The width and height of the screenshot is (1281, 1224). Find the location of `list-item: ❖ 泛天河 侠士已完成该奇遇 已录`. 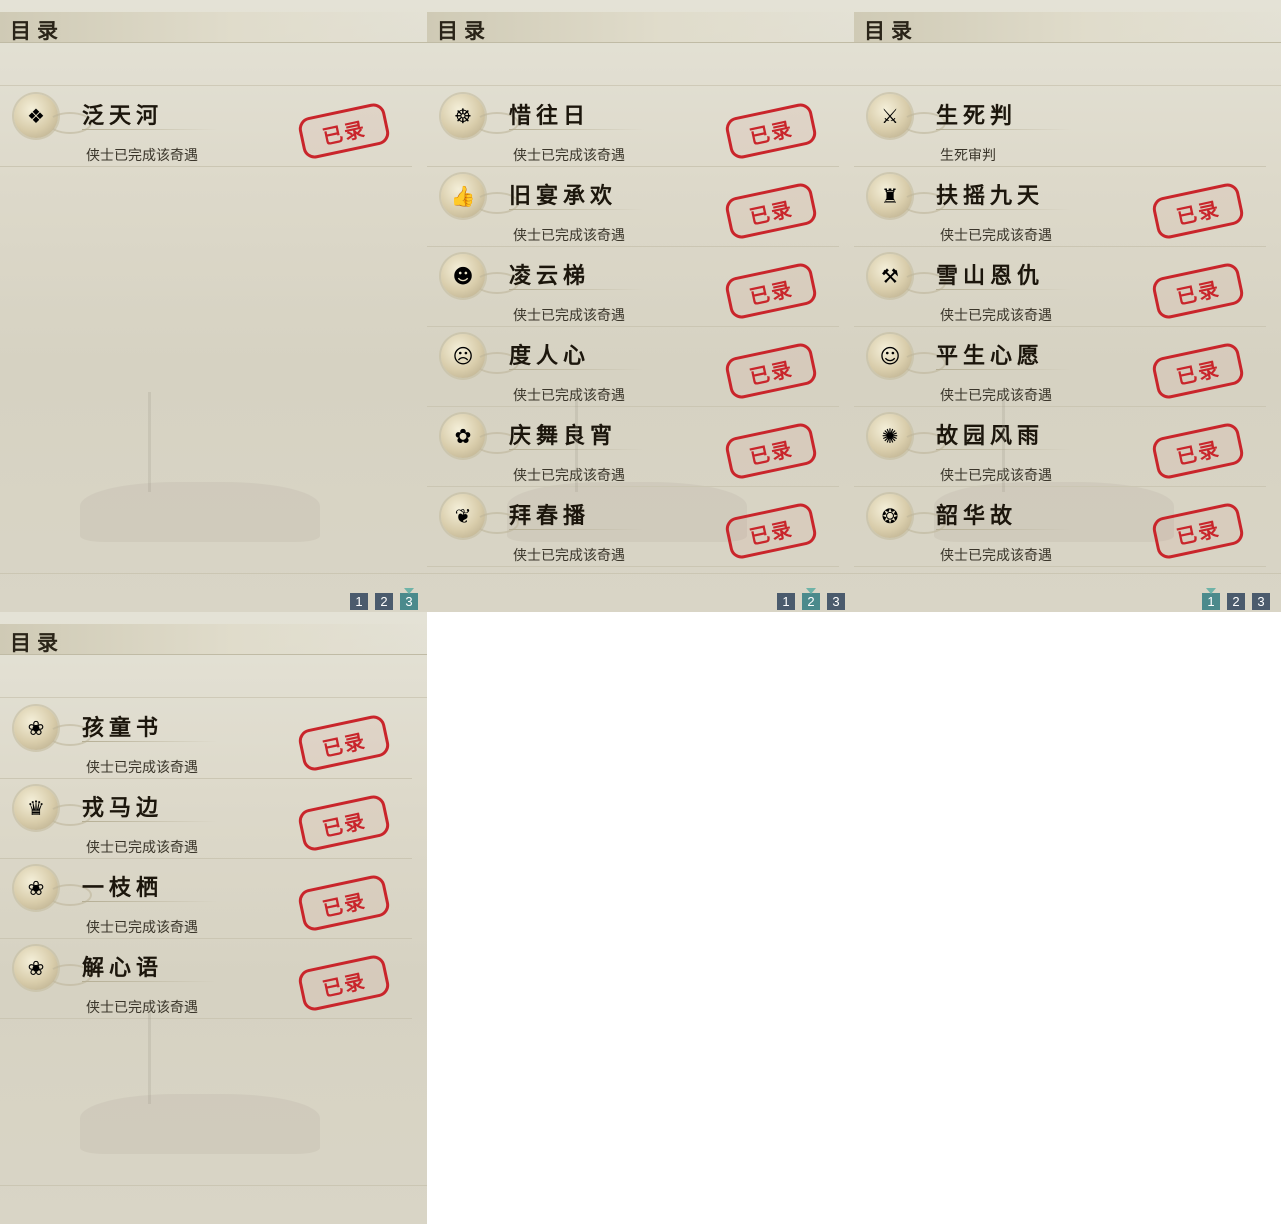

list-item: ❖ 泛天河 侠士已完成该奇遇 已录 is located at coordinates (206, 126).